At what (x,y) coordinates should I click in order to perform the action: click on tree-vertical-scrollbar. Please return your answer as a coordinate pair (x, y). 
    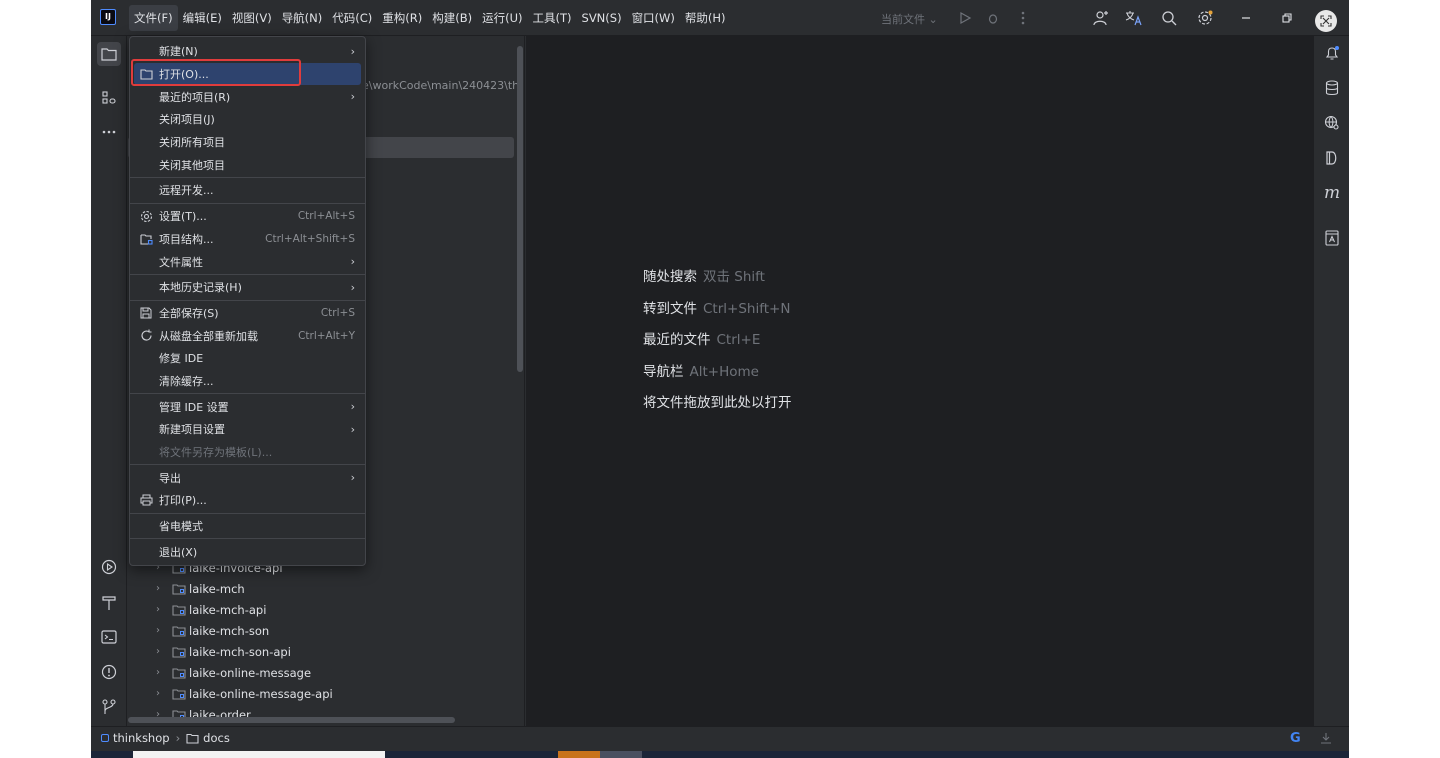
    Looking at the image, I should click on (520, 209).